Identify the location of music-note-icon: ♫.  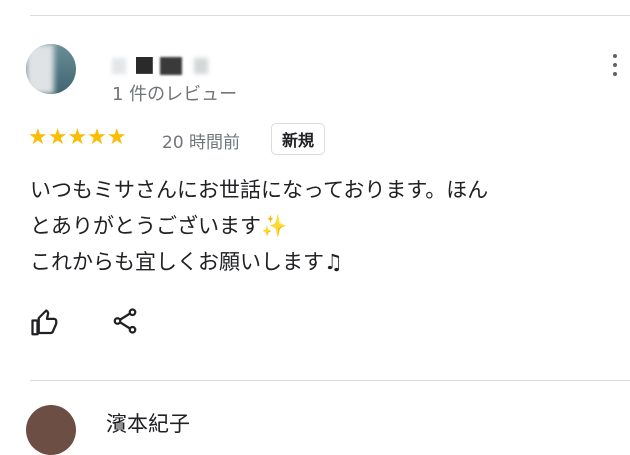
(333, 262).